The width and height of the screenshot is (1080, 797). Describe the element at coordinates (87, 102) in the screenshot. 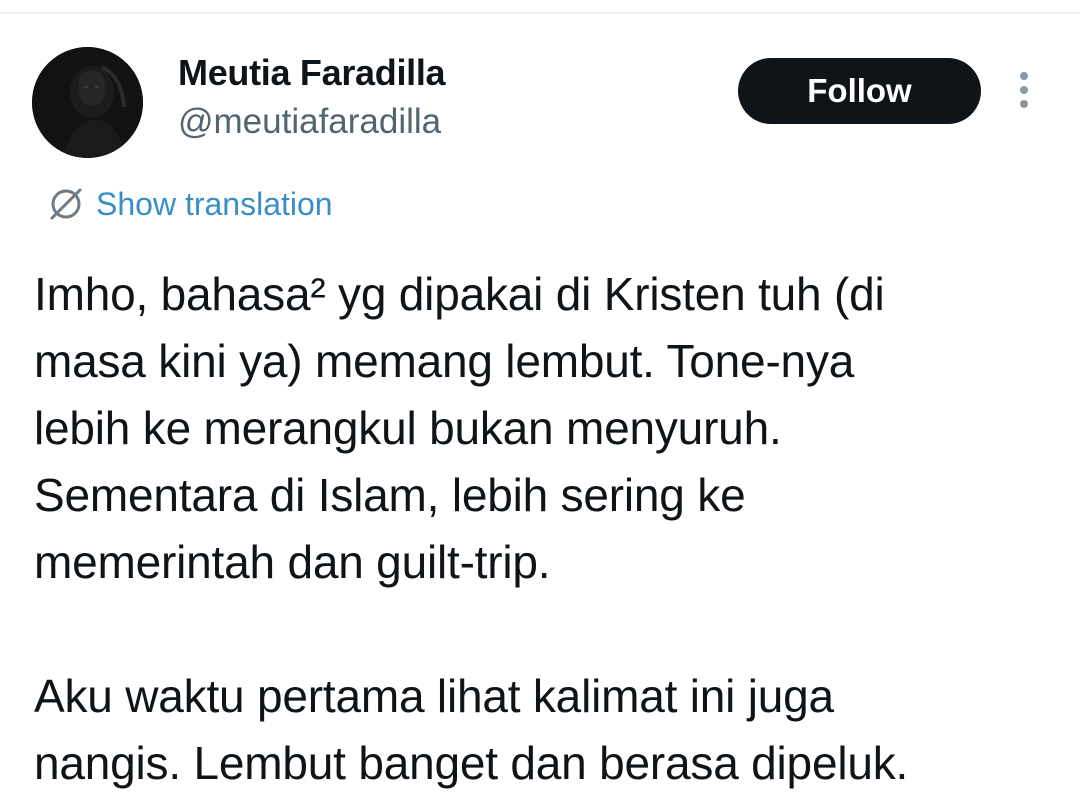

I see `avatar` at that location.